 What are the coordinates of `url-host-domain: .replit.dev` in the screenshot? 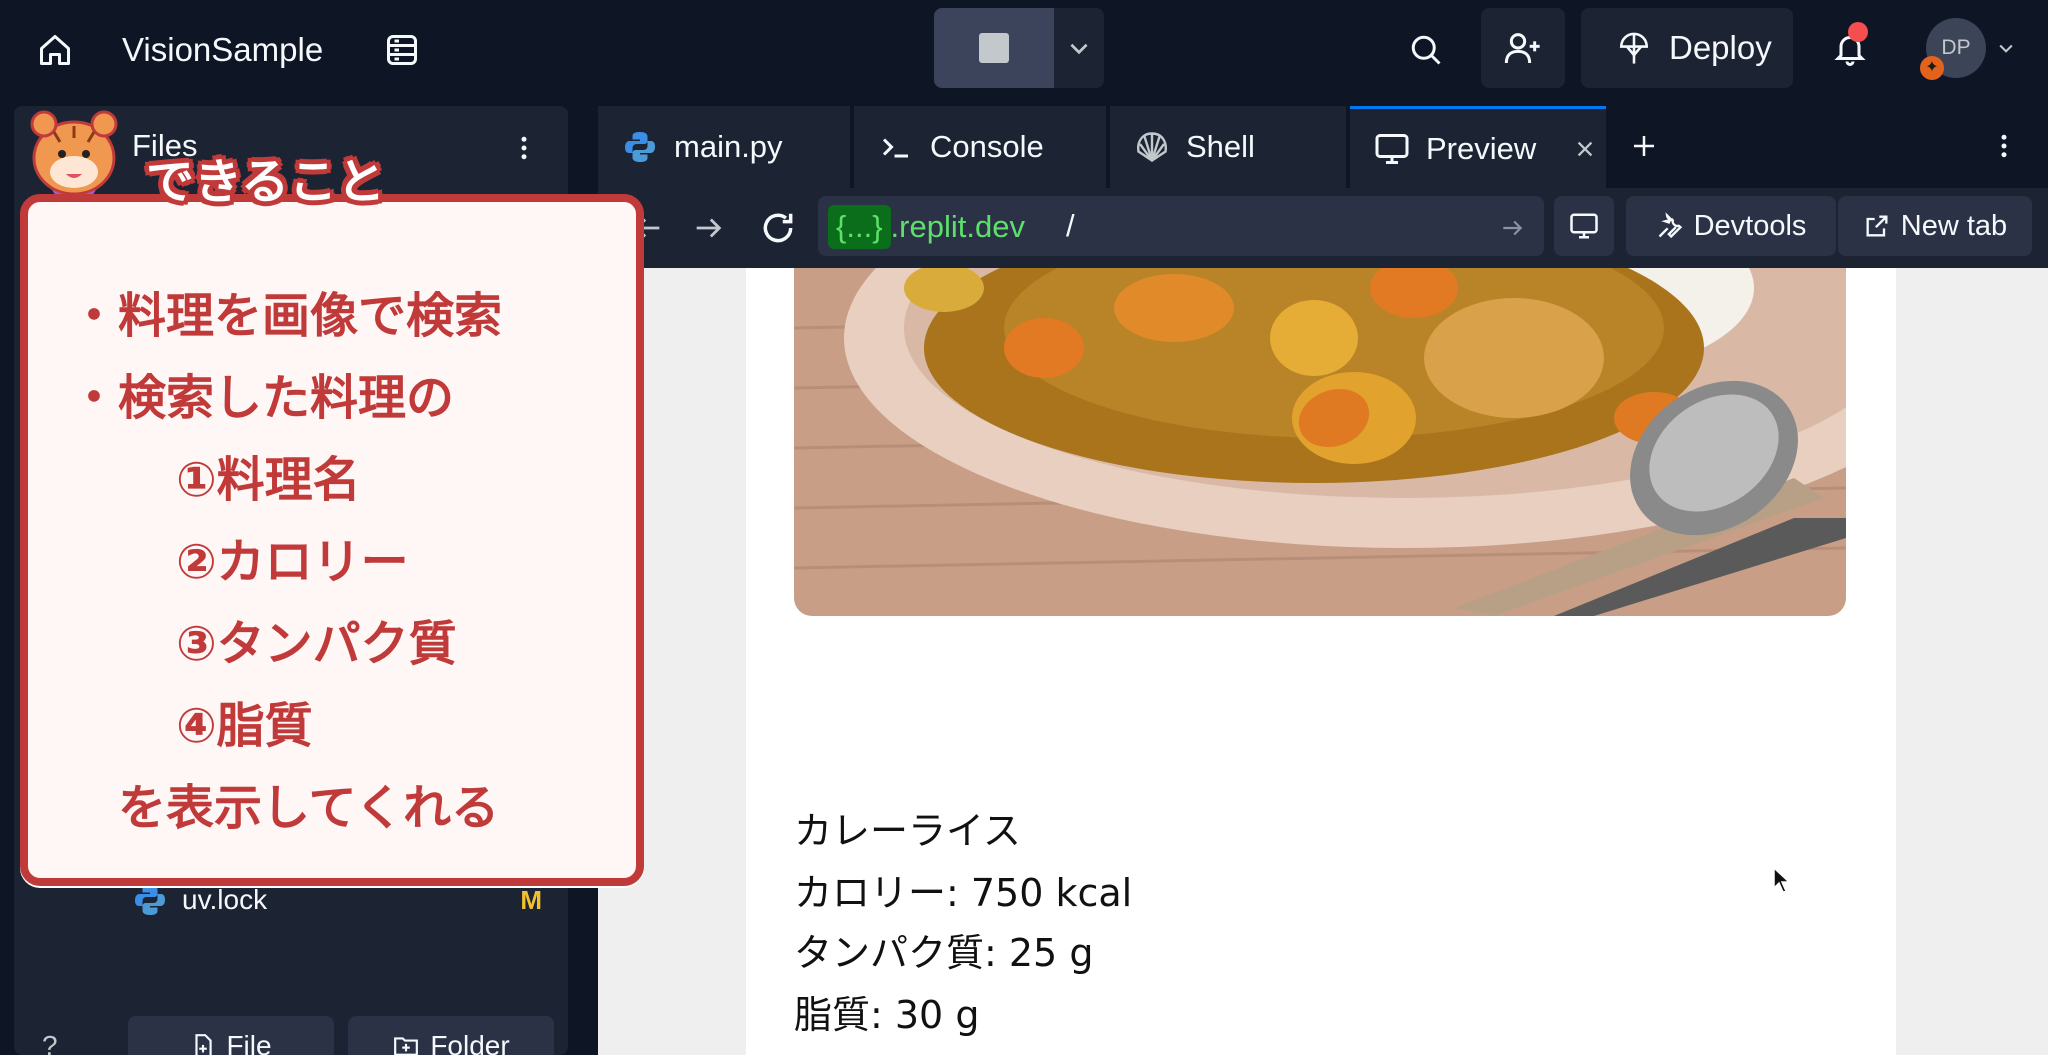 It's located at (957, 226).